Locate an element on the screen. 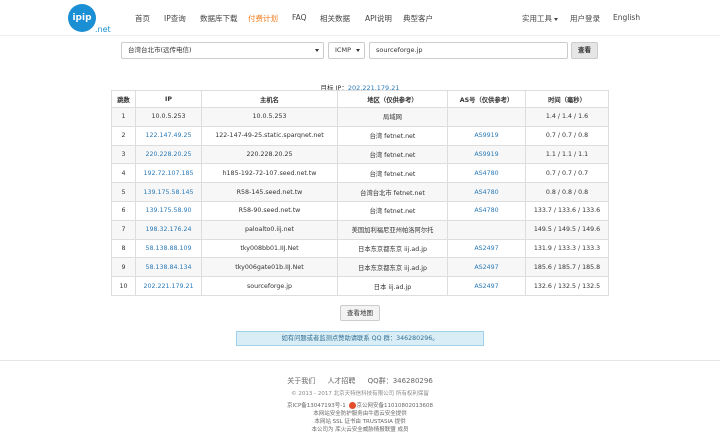  ip-cell: 220.228.20.25 is located at coordinates (168, 154).